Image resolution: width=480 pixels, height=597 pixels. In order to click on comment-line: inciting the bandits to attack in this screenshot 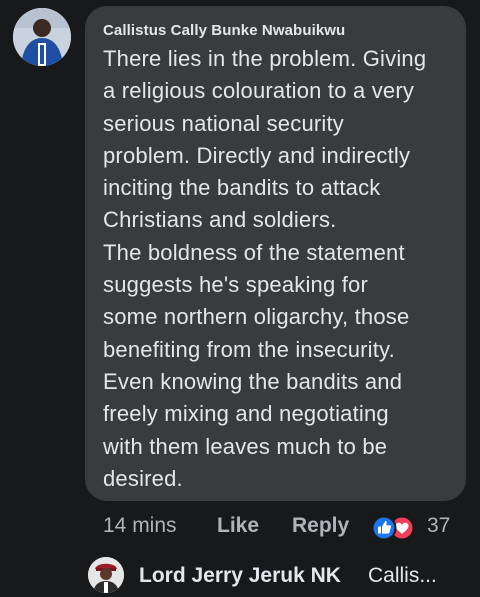, I will do `click(242, 188)`.